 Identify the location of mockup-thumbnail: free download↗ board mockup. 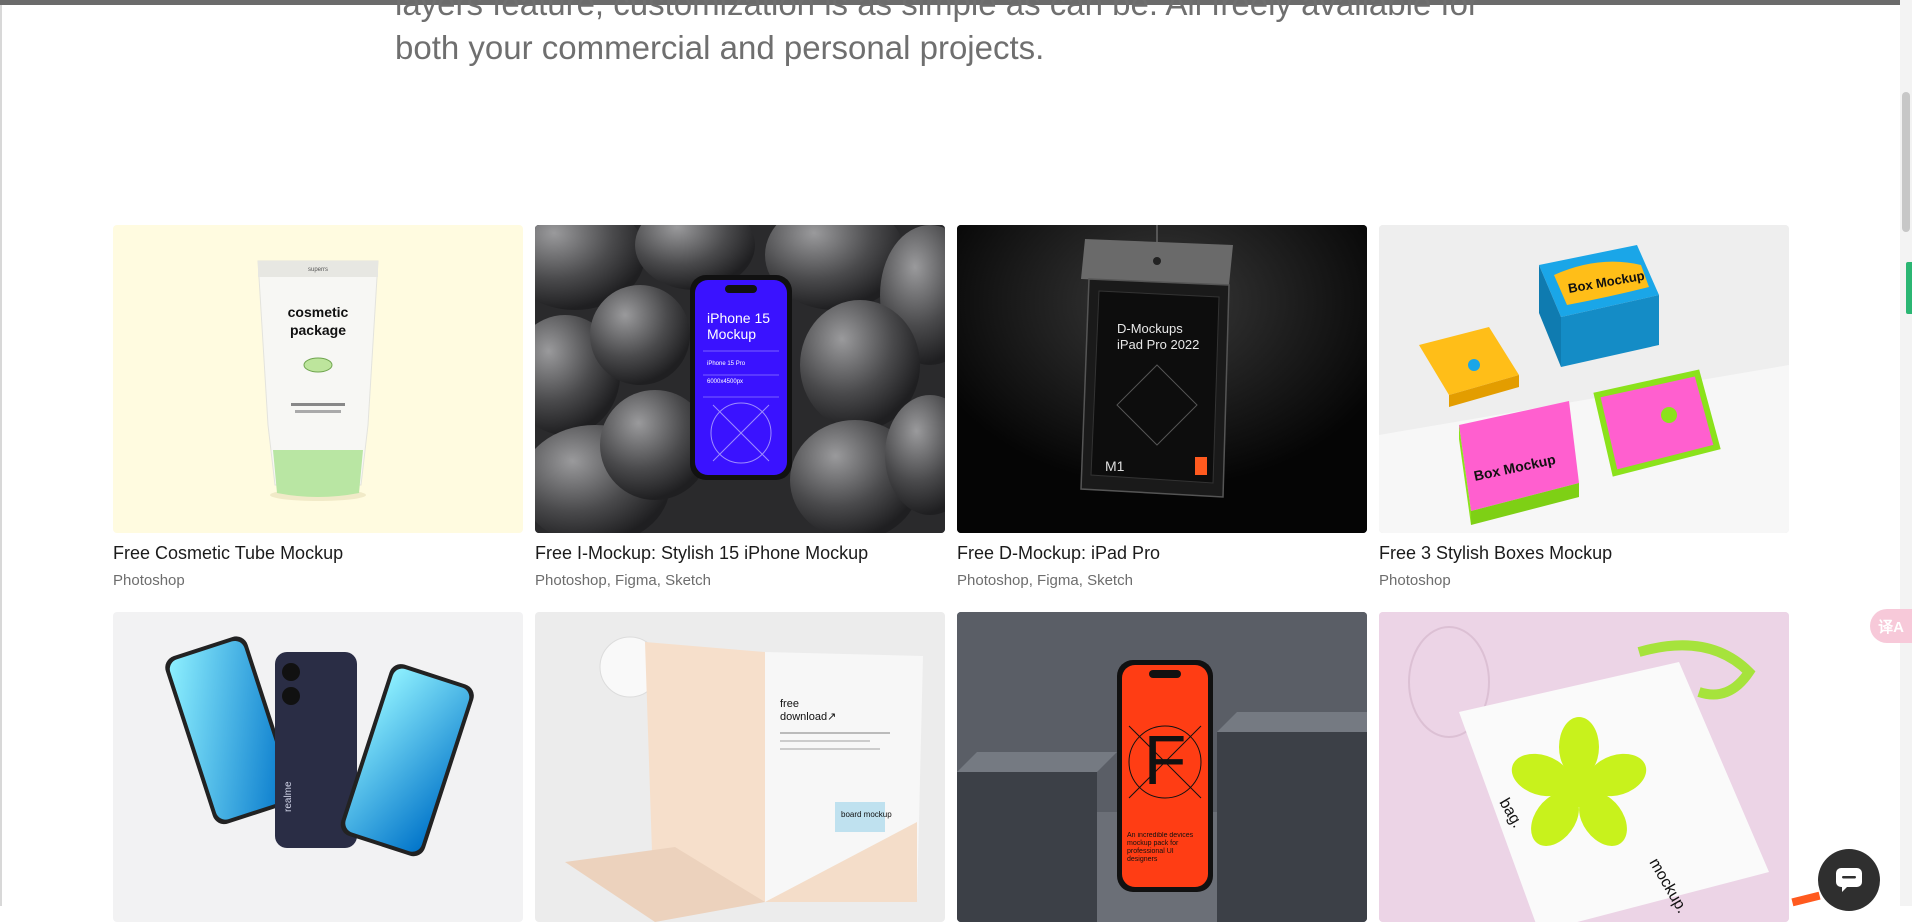
(740, 767).